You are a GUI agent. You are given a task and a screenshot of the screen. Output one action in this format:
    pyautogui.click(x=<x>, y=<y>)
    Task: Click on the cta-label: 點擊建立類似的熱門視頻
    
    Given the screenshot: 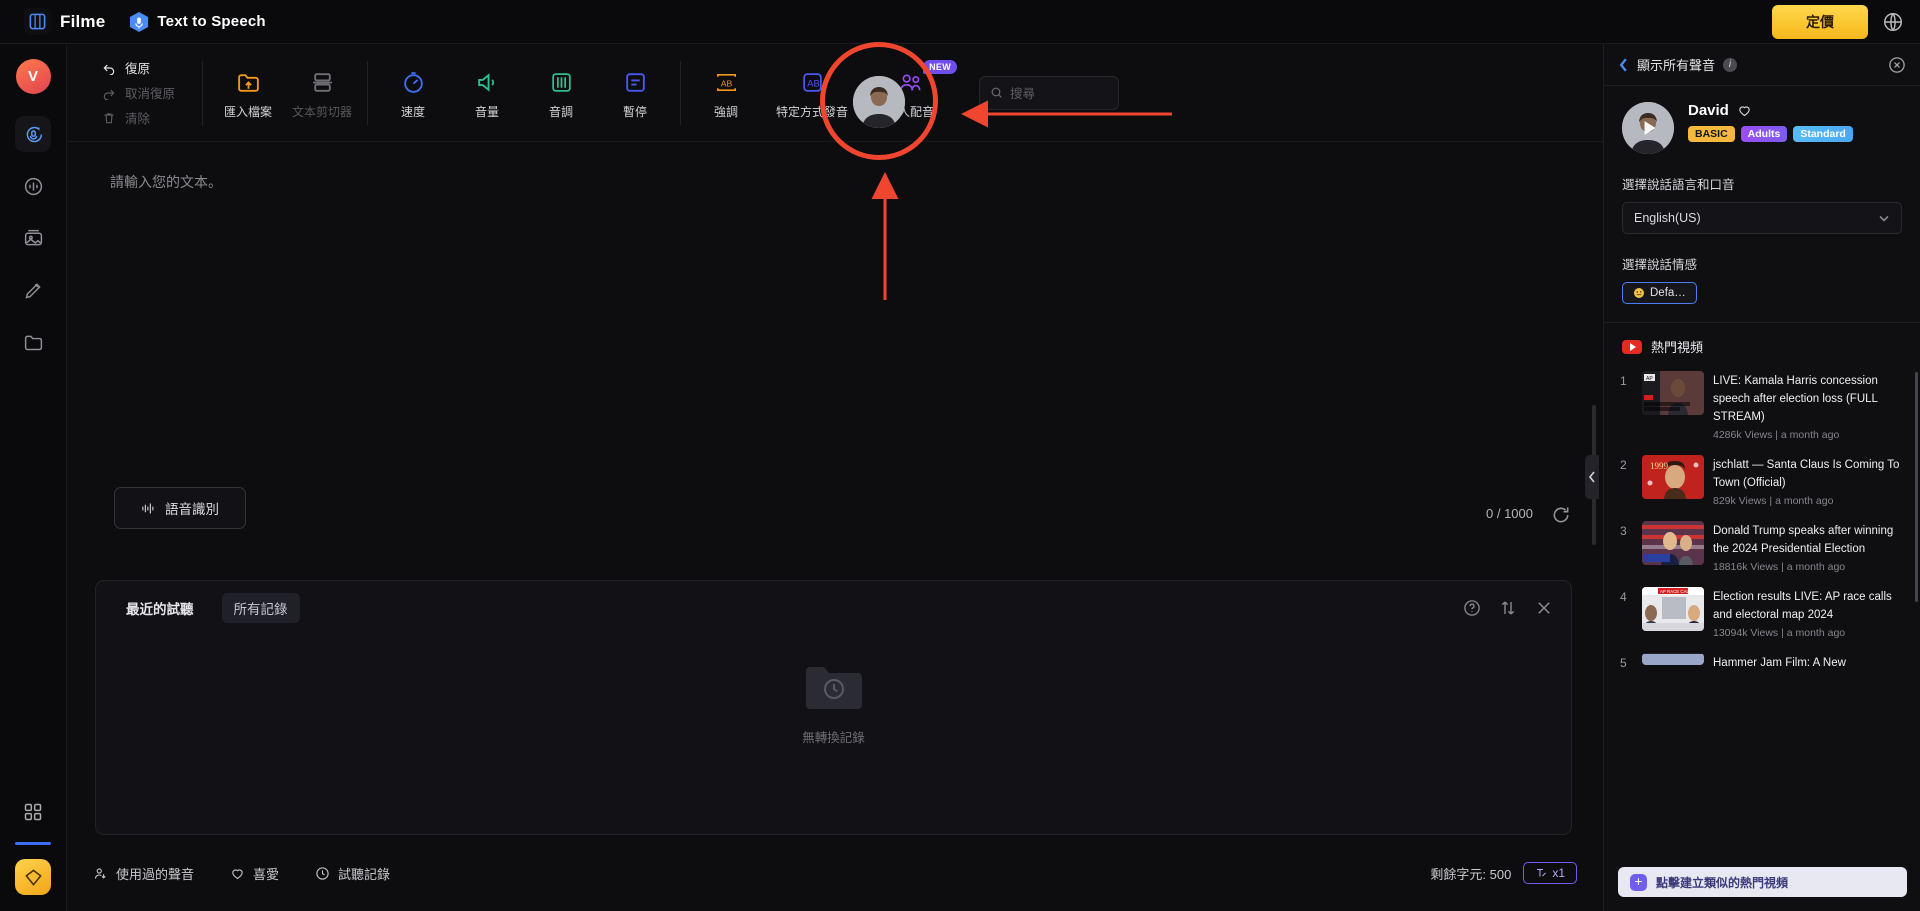 What is the action you would take?
    pyautogui.click(x=1722, y=882)
    